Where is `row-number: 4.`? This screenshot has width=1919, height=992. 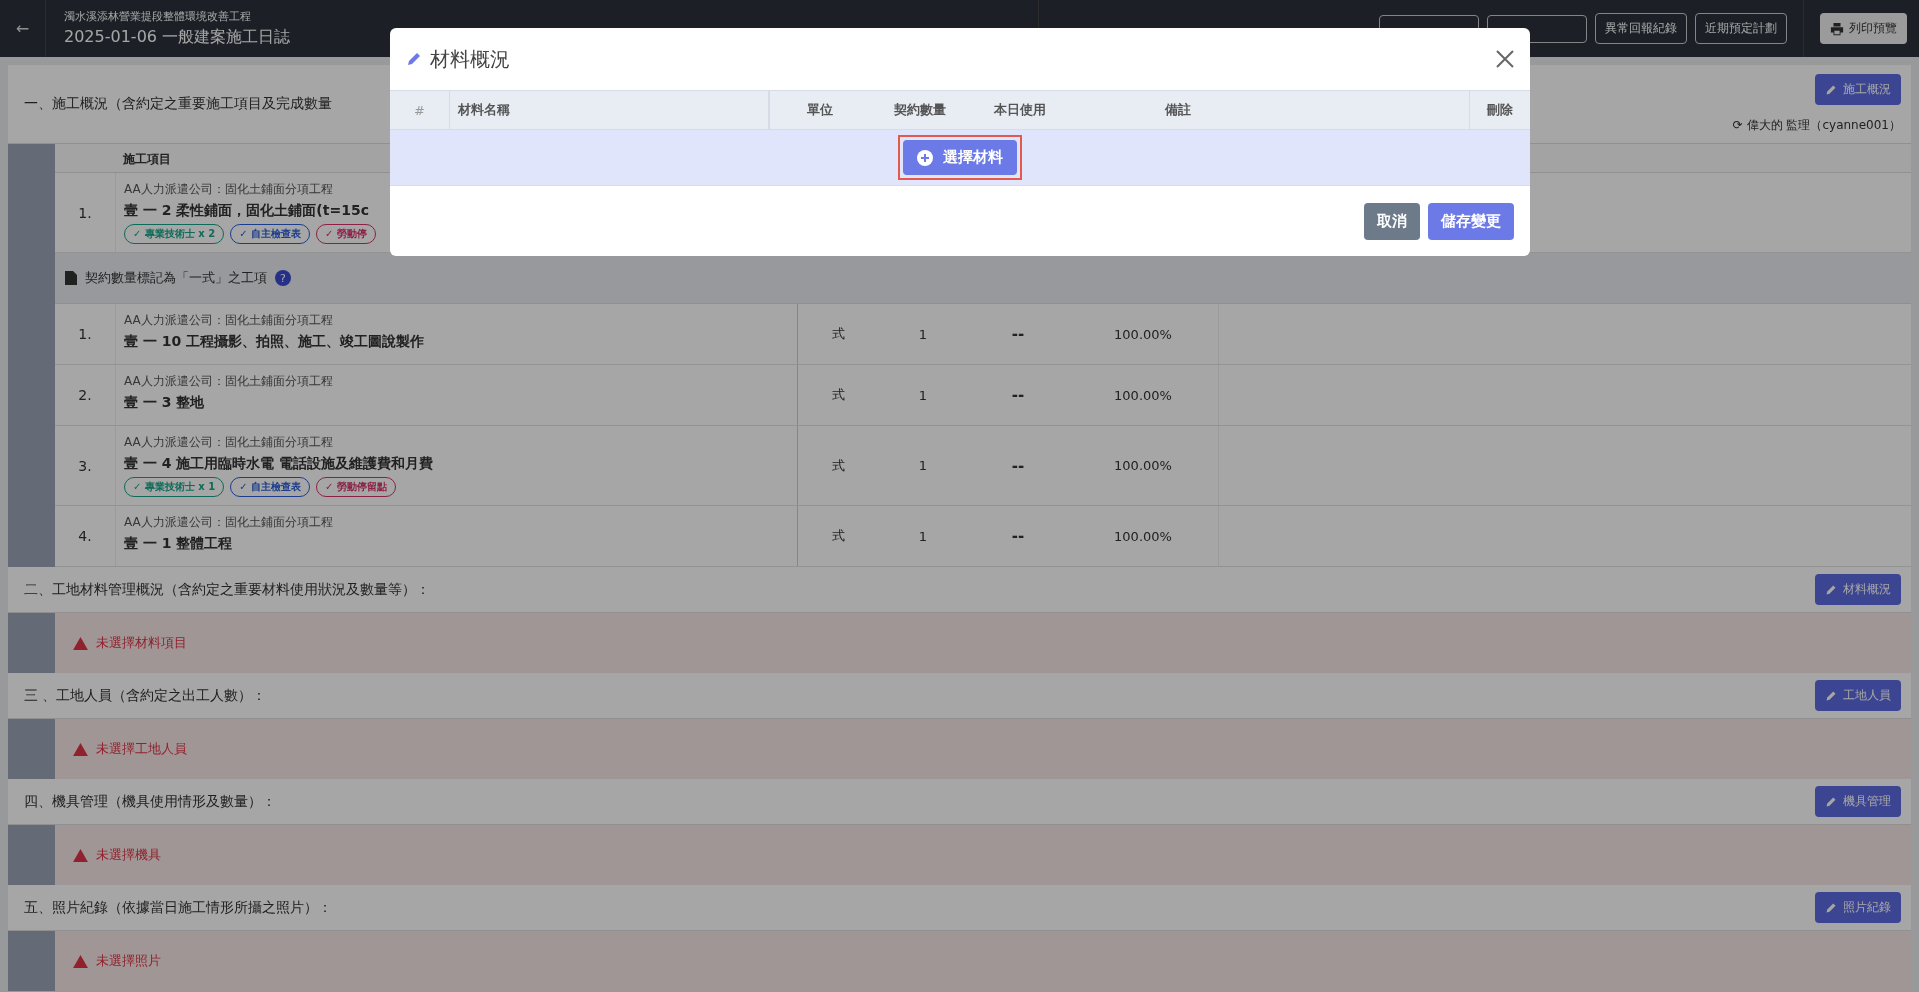
row-number: 4. is located at coordinates (85, 536).